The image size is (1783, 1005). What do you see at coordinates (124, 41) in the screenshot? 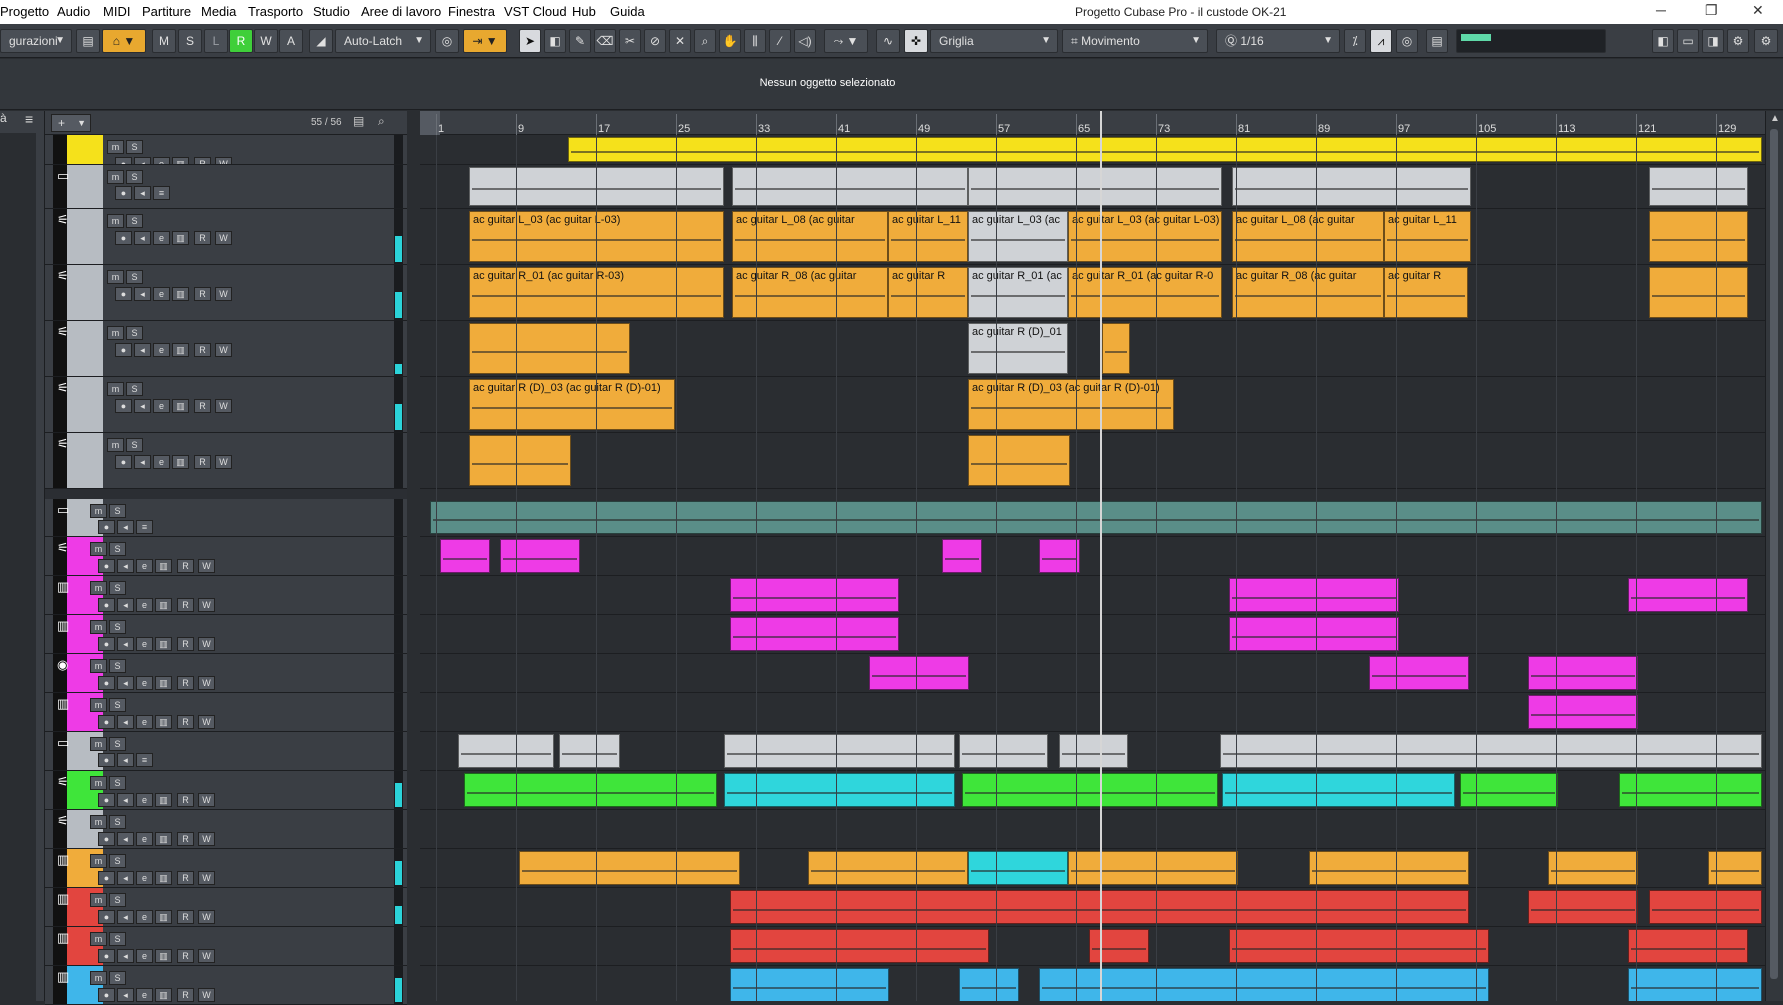
I see `constrain-delay-icon: ⌂ ▼` at bounding box center [124, 41].